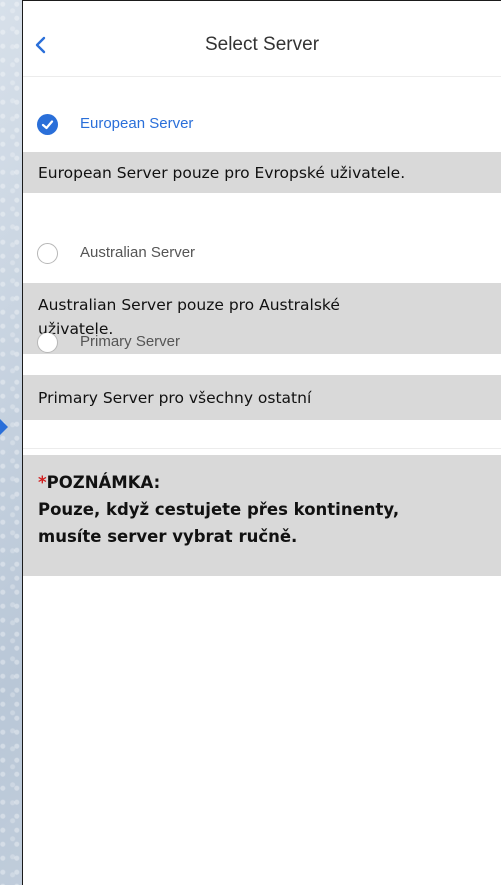 The image size is (501, 885). I want to click on annotation-primary: Primary Server pro všechny ostatní, so click(262, 397).